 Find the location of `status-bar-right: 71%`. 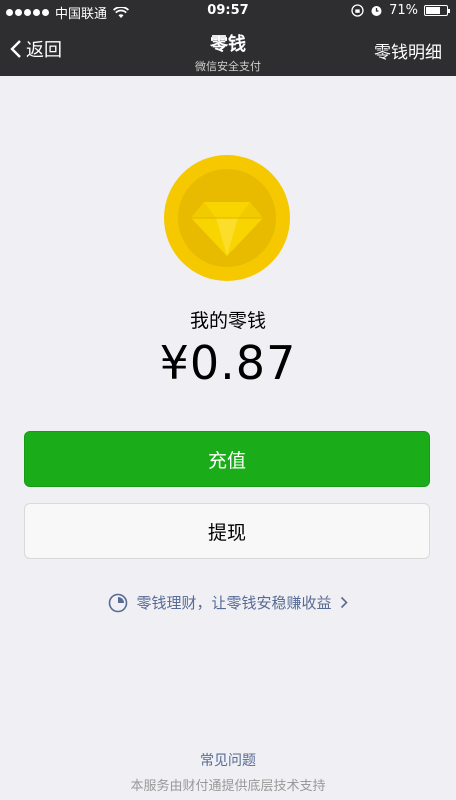

status-bar-right: 71% is located at coordinates (400, 10).